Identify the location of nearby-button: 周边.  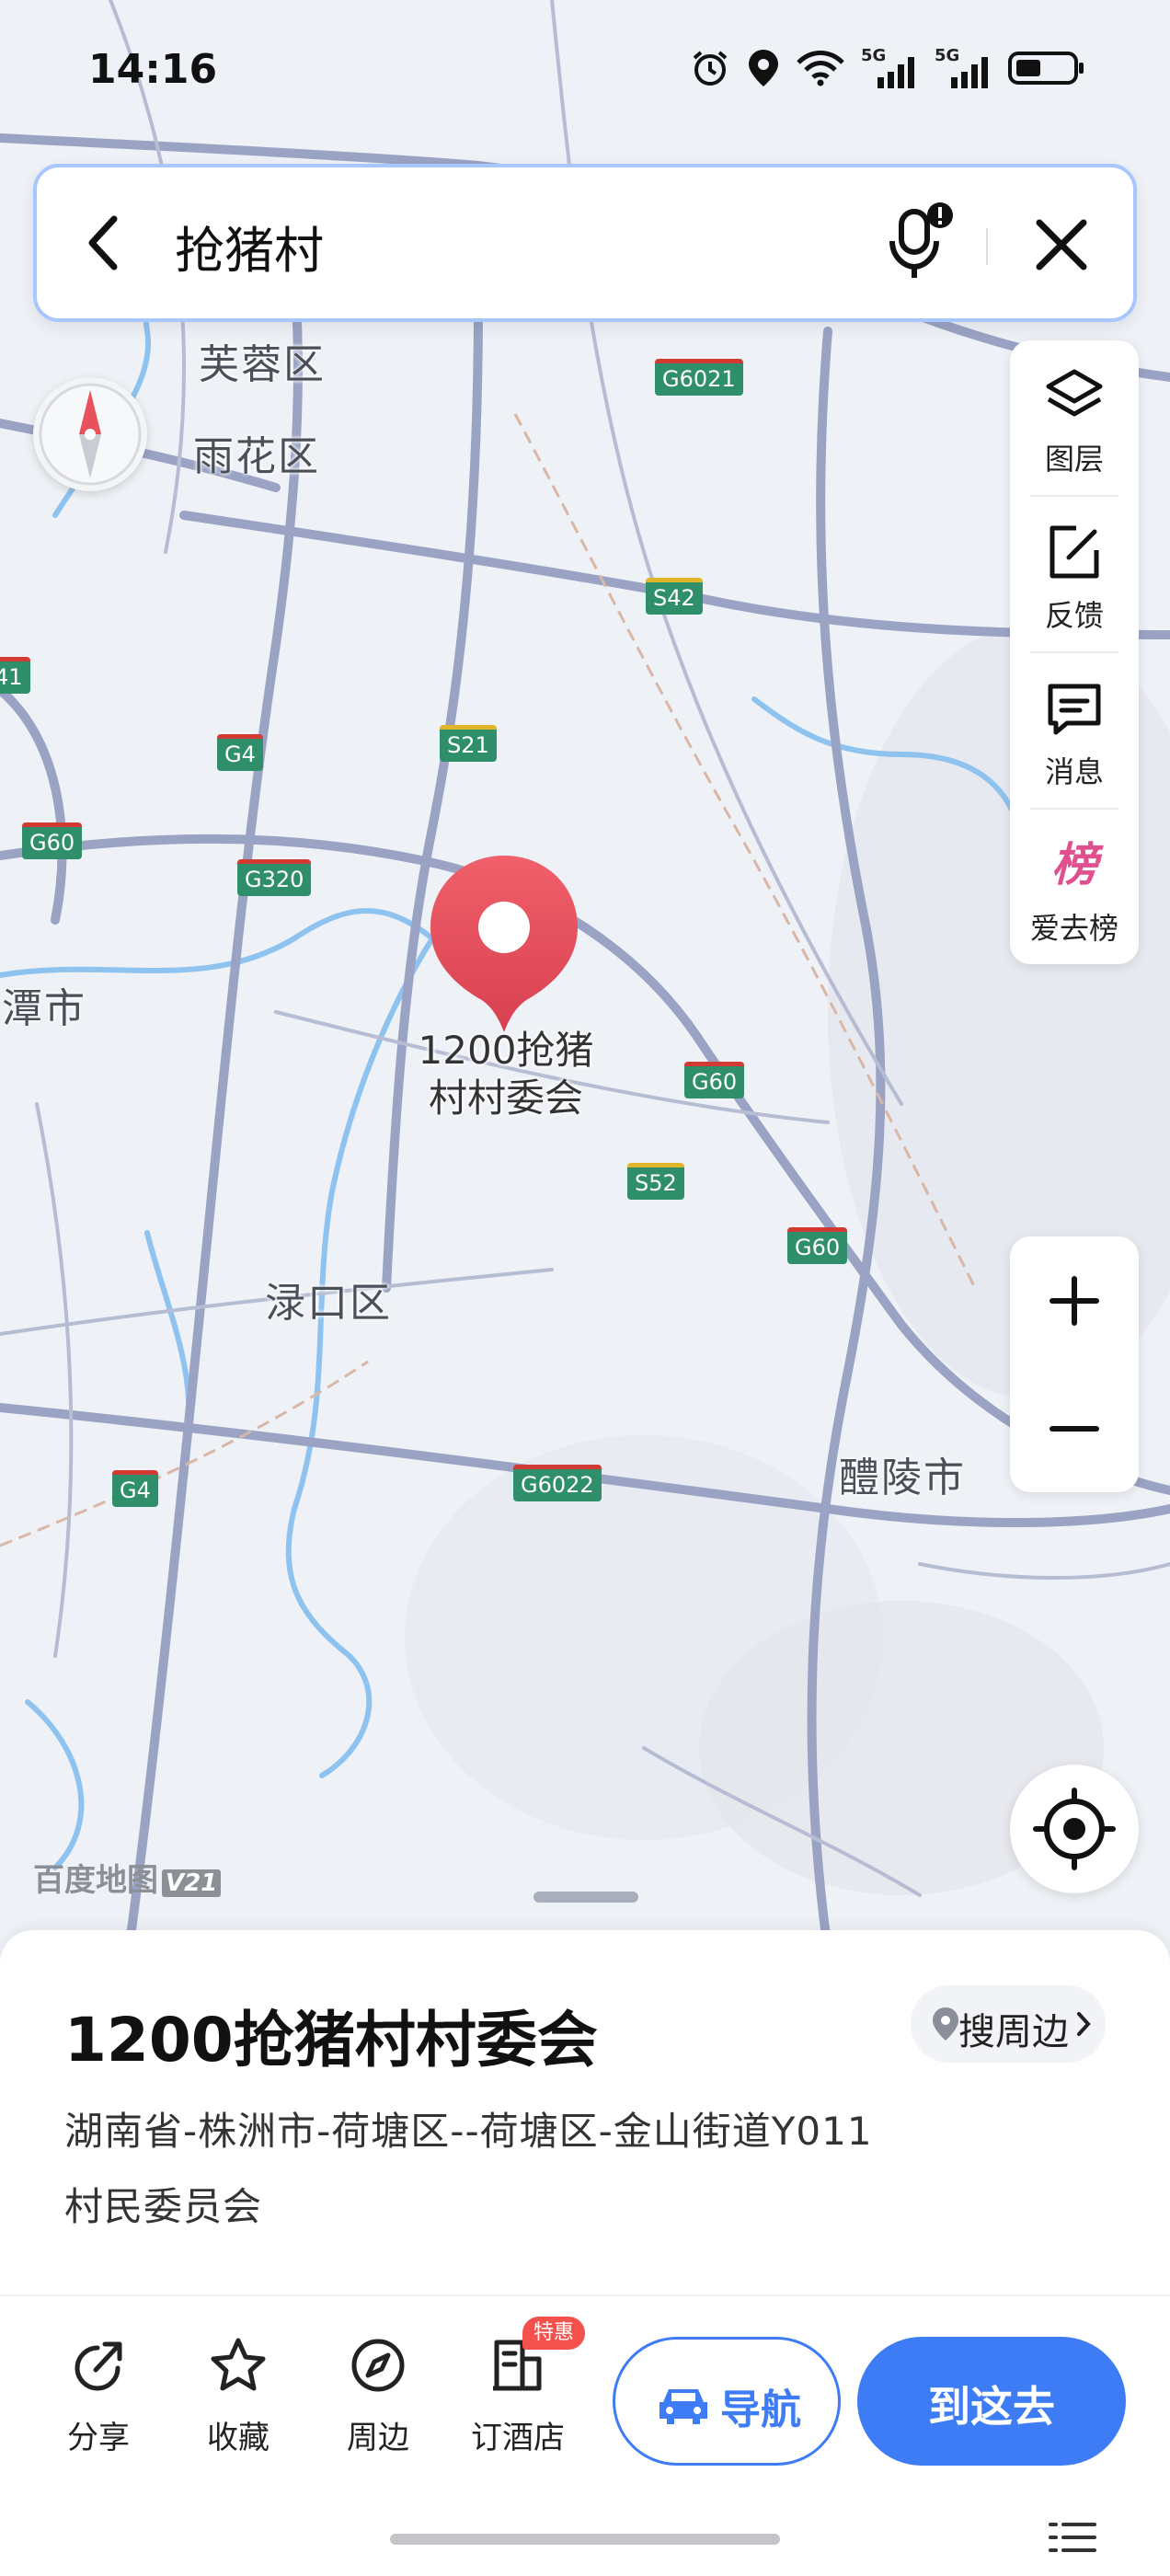
(378, 2399).